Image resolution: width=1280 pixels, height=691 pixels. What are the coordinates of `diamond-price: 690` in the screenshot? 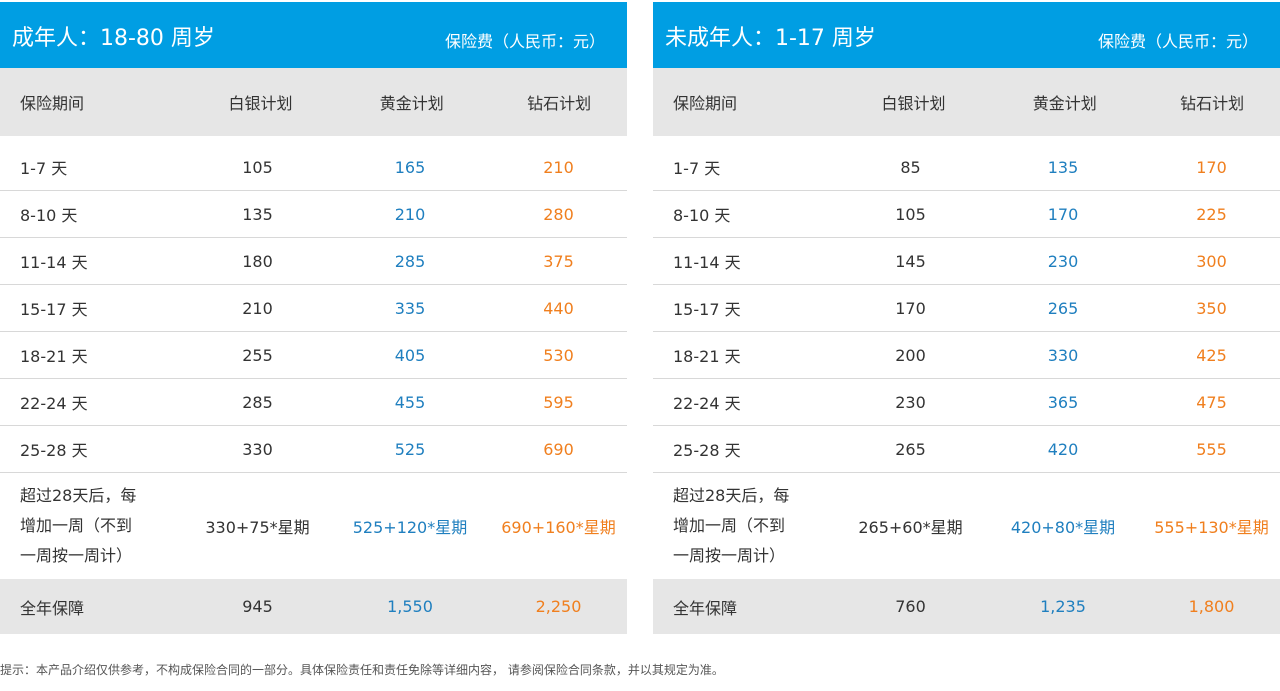 It's located at (558, 449).